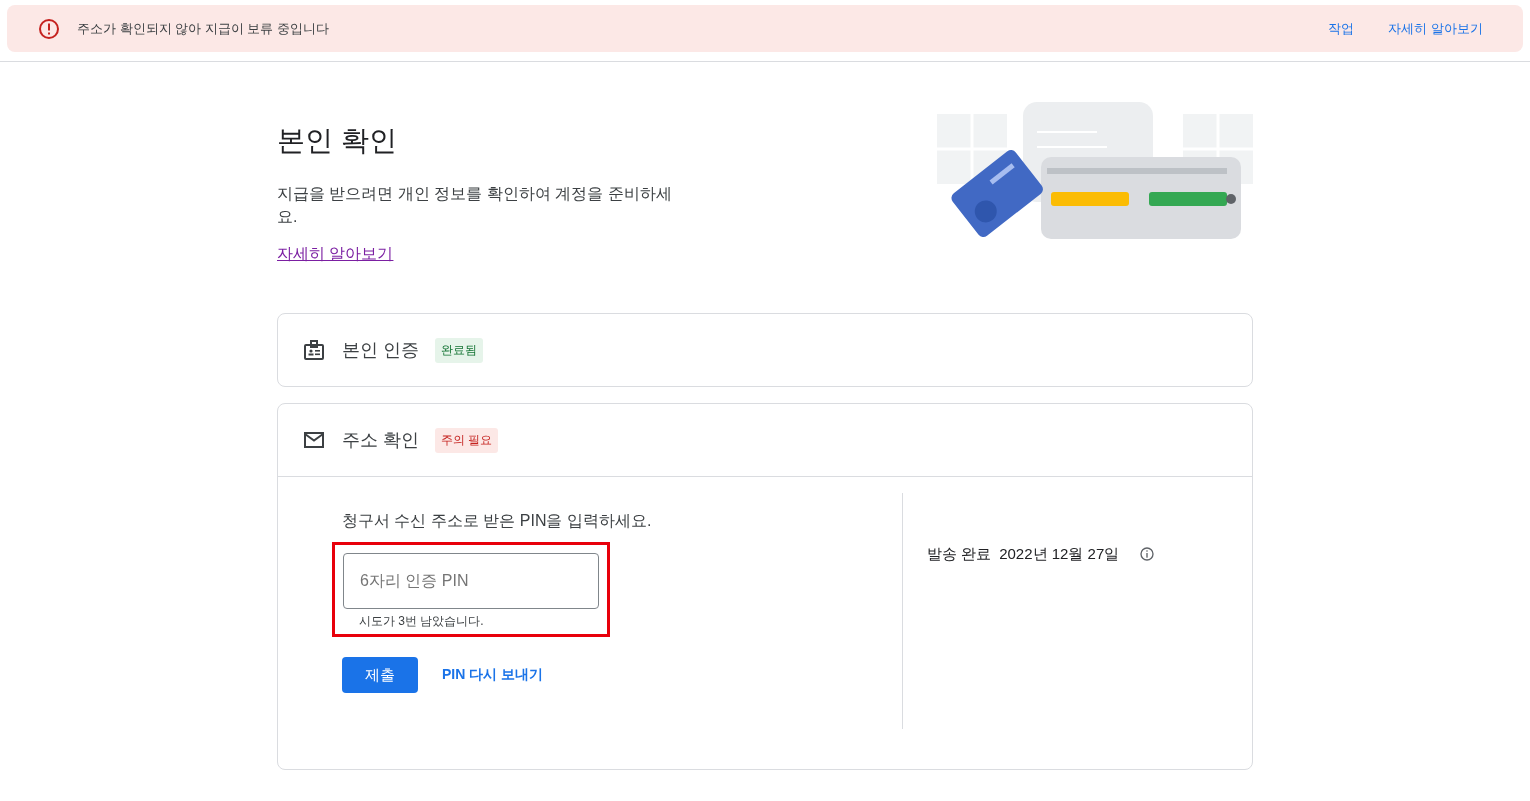 Image resolution: width=1530 pixels, height=801 pixels. Describe the element at coordinates (337, 141) in the screenshot. I see `page-title: 본인 확인` at that location.